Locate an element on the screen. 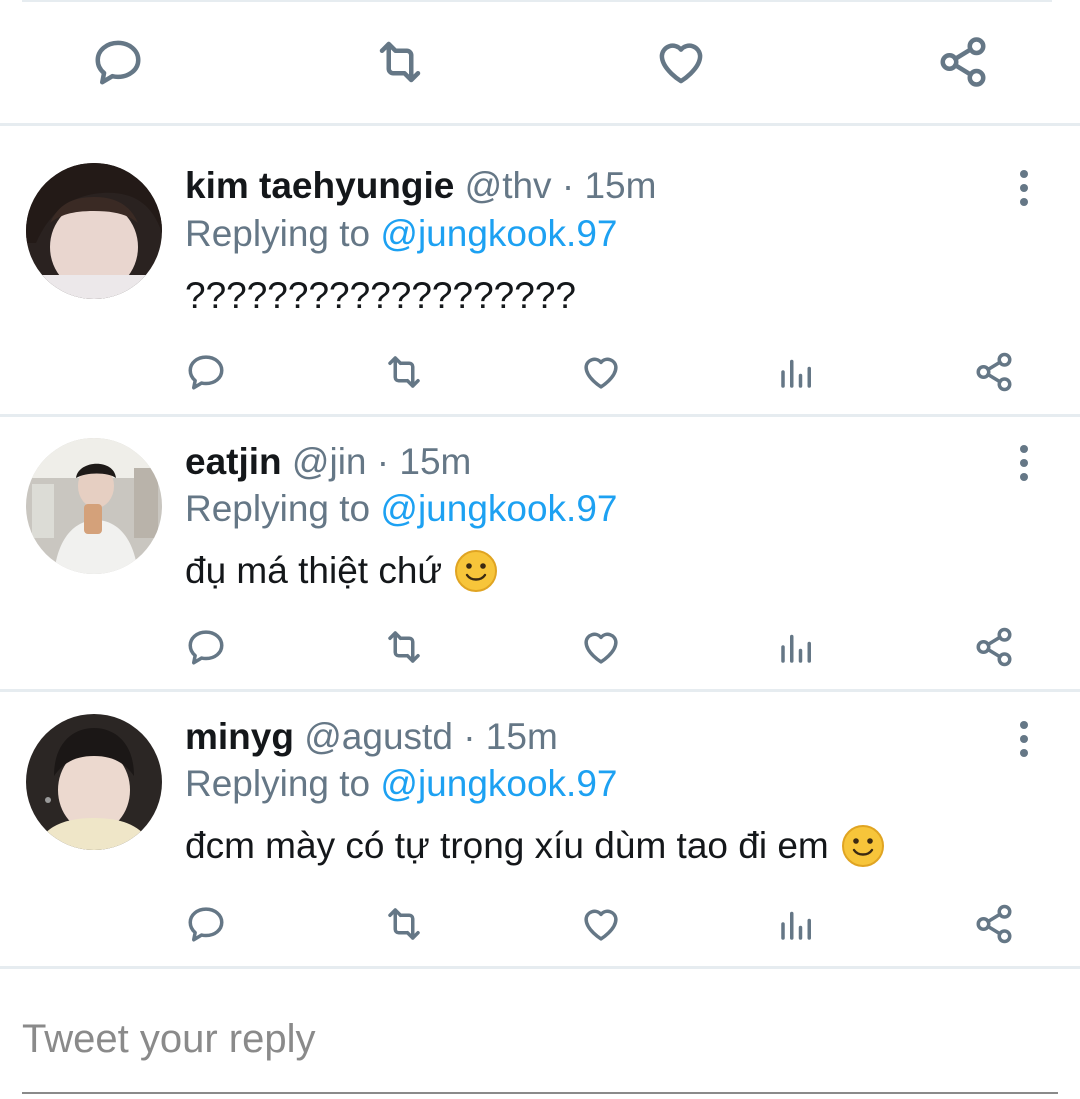 The height and width of the screenshot is (1099, 1080). tweet-text: đcm mày có tự trọng xíu dùm tao đi em is located at coordinates (535, 846).